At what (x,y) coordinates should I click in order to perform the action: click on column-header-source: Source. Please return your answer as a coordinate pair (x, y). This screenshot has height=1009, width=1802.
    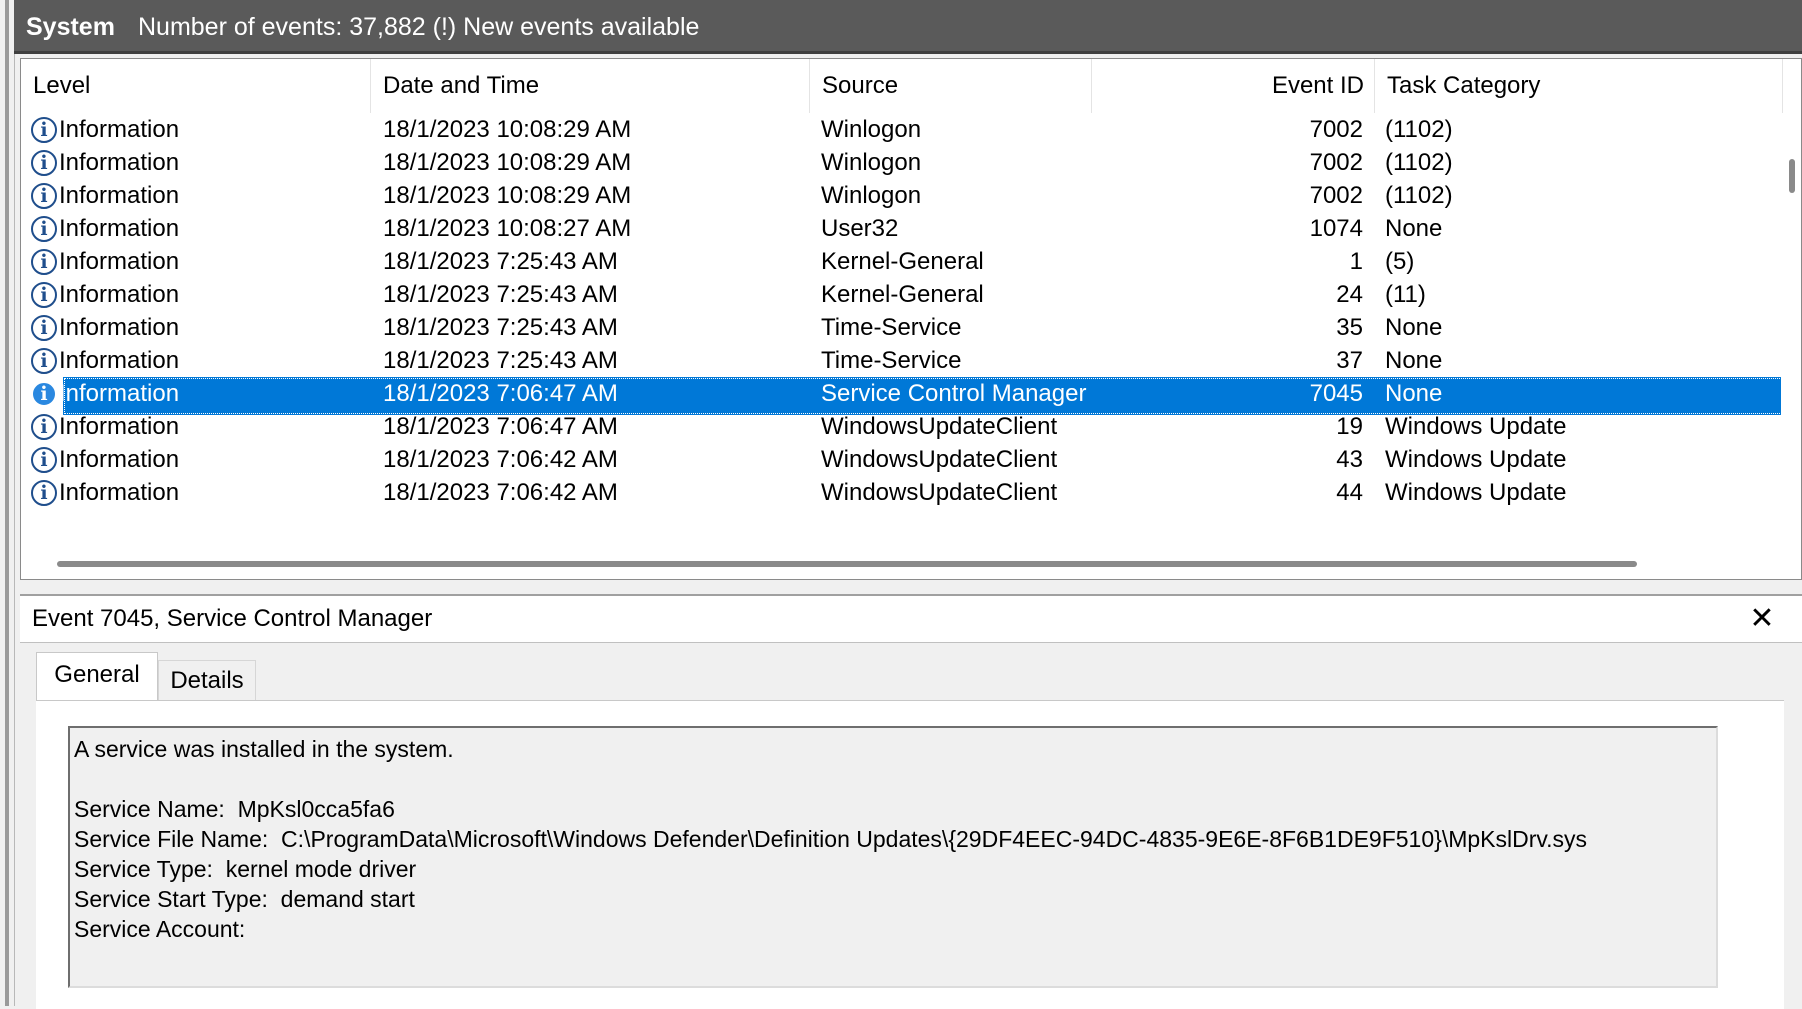
    Looking at the image, I should click on (951, 86).